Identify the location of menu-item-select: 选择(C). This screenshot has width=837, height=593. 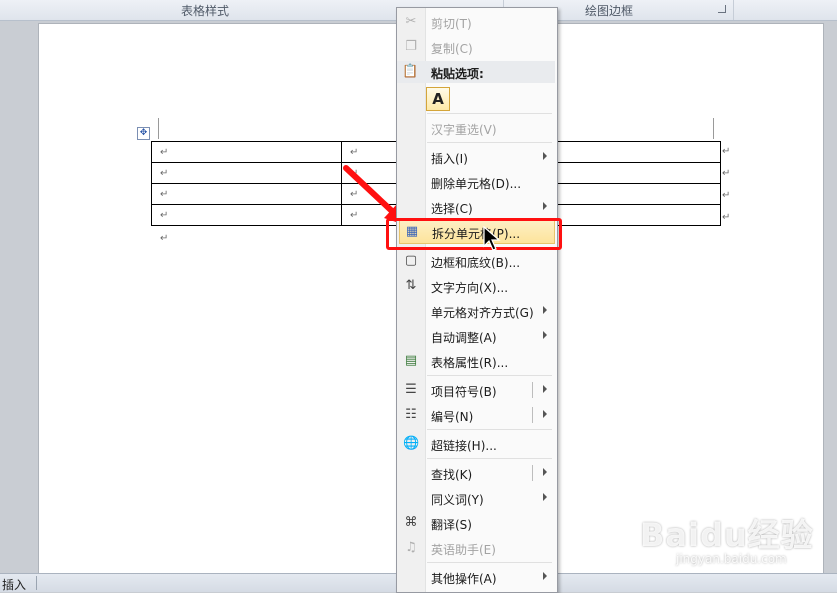
(477, 207).